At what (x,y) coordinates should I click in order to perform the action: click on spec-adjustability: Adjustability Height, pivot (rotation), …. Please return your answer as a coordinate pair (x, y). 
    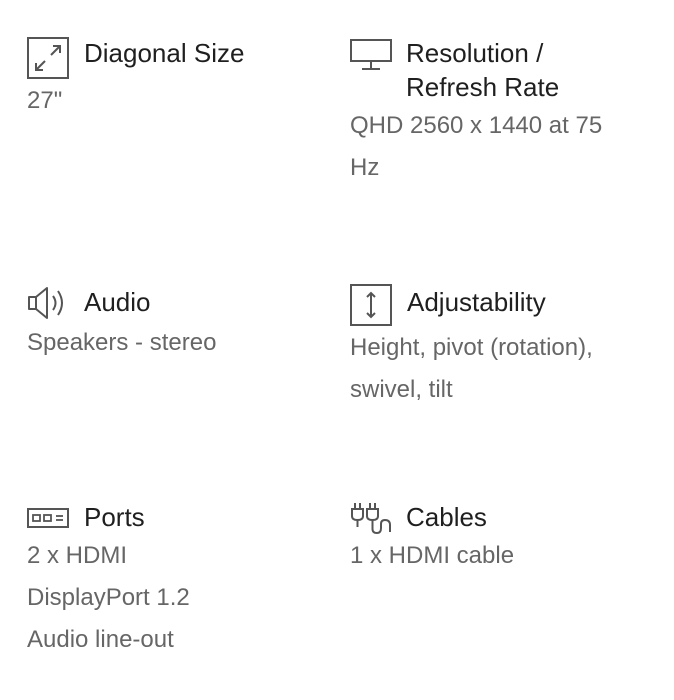
    Looking at the image, I should click on (500, 347).